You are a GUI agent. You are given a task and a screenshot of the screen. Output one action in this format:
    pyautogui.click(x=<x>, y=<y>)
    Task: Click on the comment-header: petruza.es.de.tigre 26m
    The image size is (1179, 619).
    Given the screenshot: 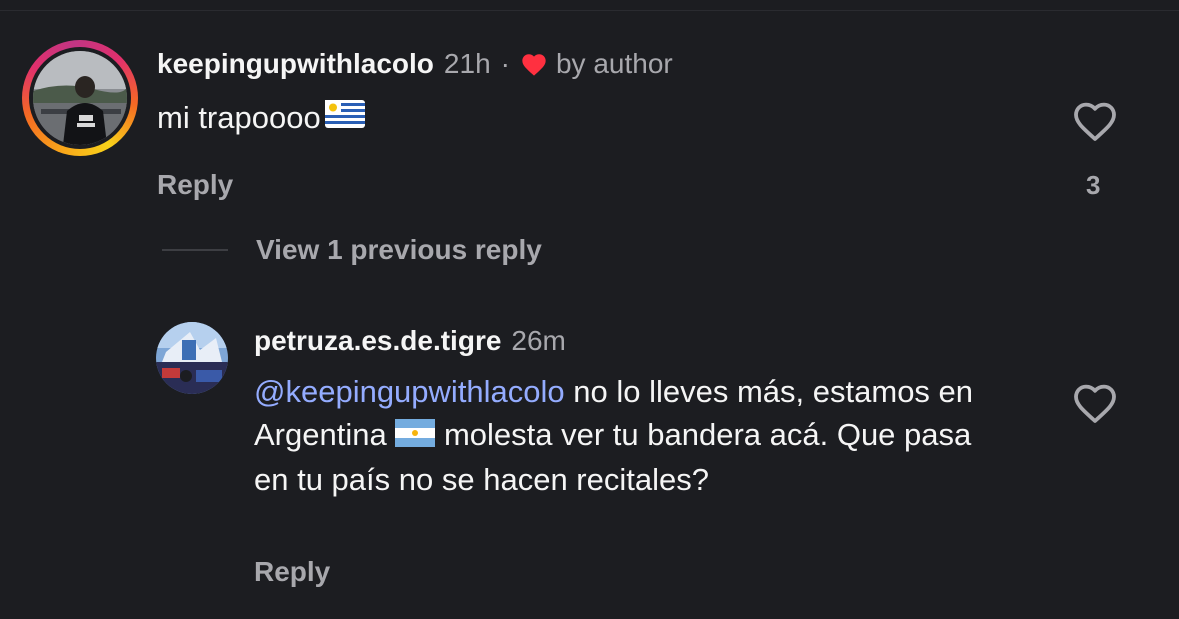 What is the action you would take?
    pyautogui.click(x=410, y=341)
    